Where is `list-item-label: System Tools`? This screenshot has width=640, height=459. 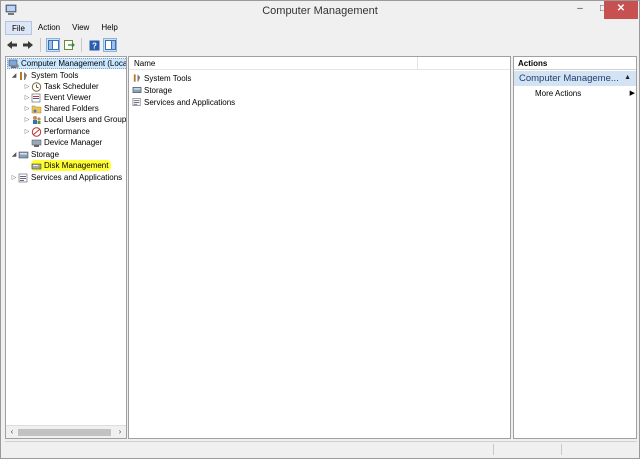 list-item-label: System Tools is located at coordinates (168, 78).